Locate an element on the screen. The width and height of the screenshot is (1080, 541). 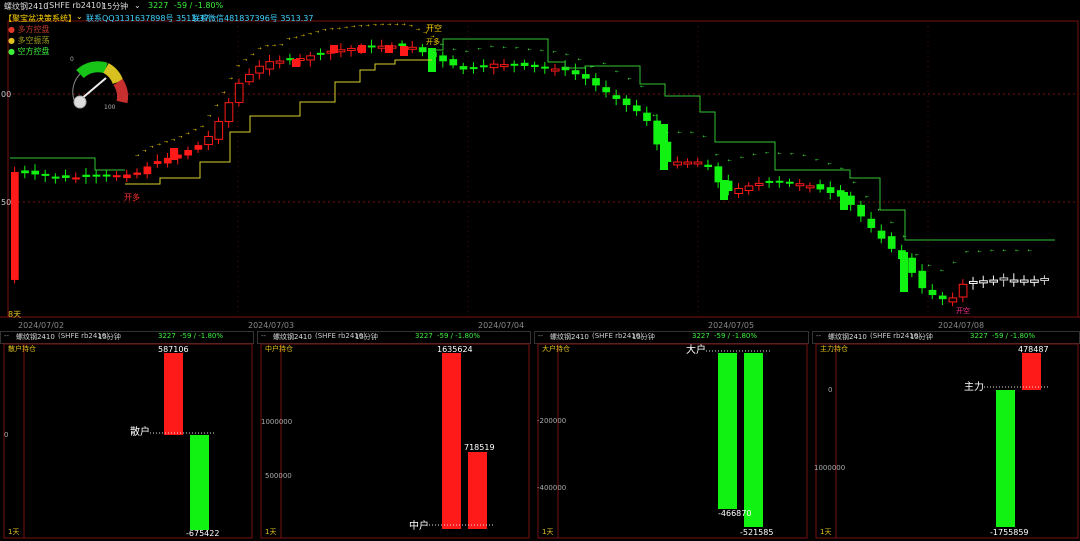
bar-value-top: 1635624 is located at coordinates (455, 349).